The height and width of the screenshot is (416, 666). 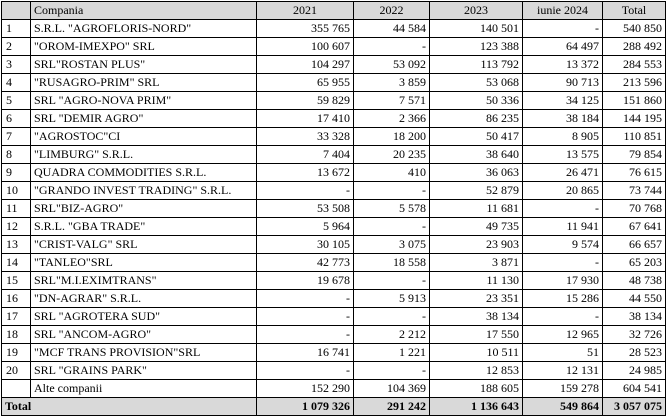 What do you see at coordinates (305, 28) in the screenshot?
I see `cell-2021: 355 765` at bounding box center [305, 28].